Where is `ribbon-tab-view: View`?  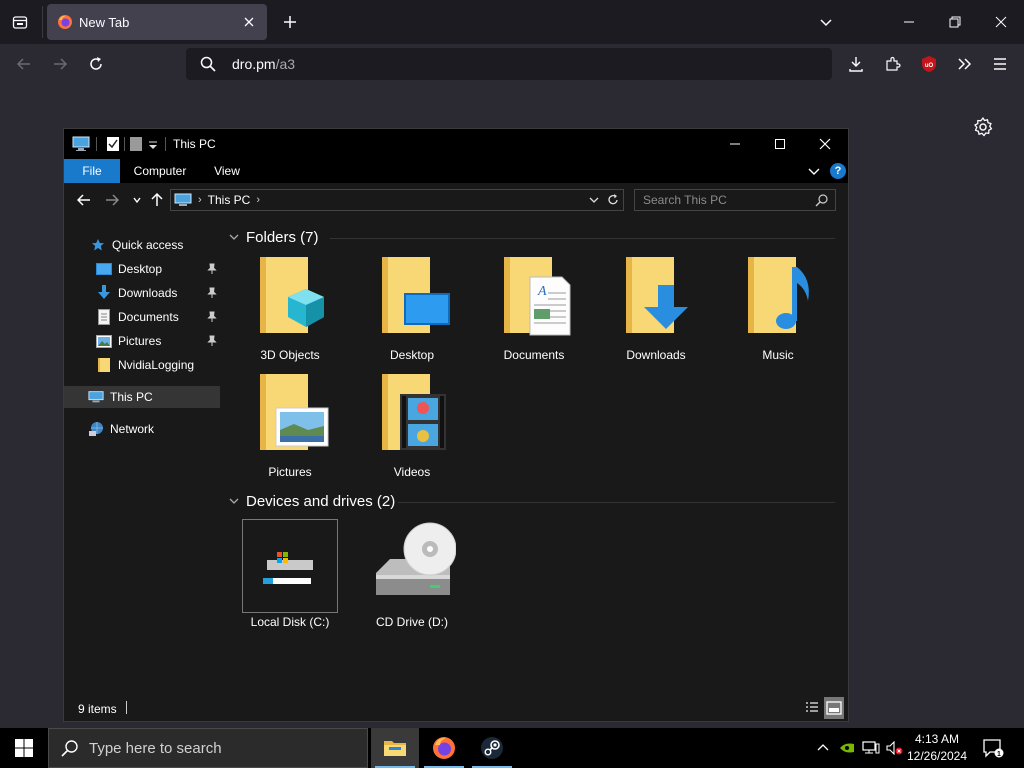 ribbon-tab-view: View is located at coordinates (227, 171).